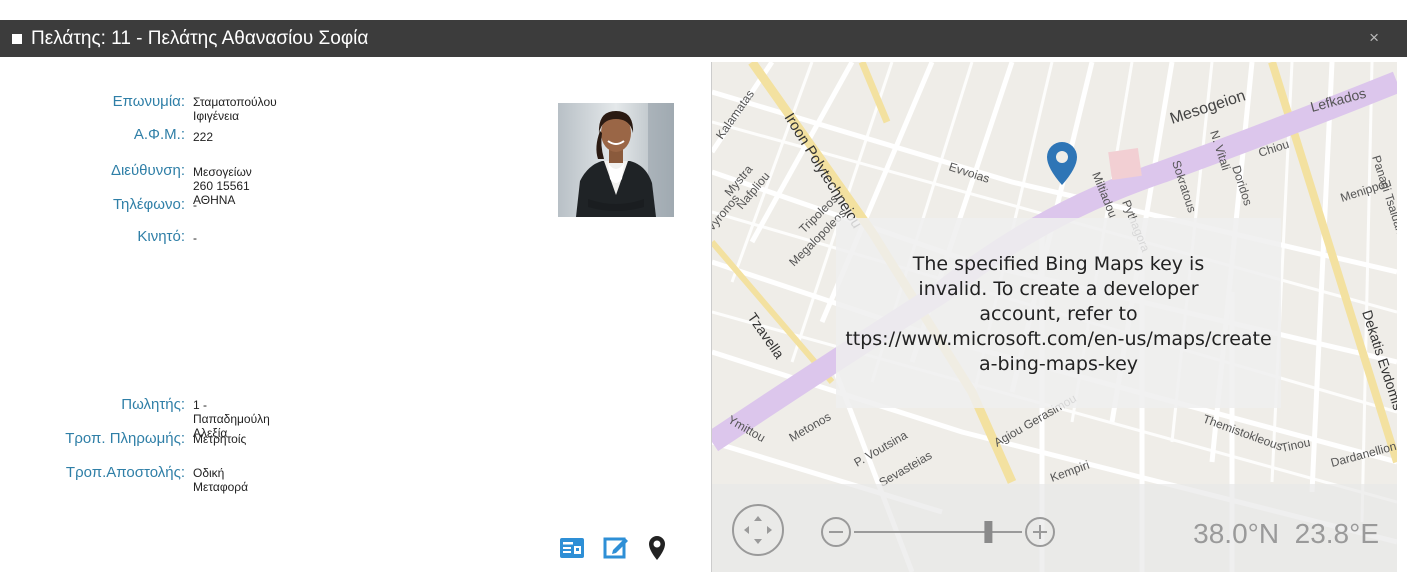 The height and width of the screenshot is (572, 1407). Describe the element at coordinates (758, 532) in the screenshot. I see `pan-control-icon` at that location.